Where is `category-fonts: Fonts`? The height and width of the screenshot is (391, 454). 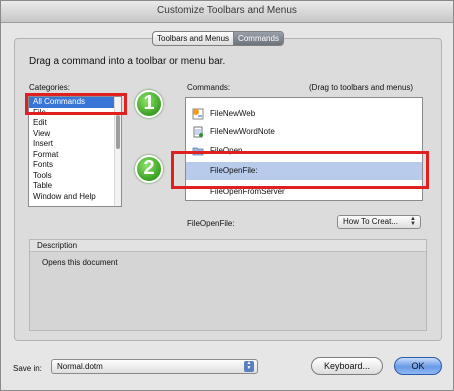
category-fonts: Fonts is located at coordinates (75, 165).